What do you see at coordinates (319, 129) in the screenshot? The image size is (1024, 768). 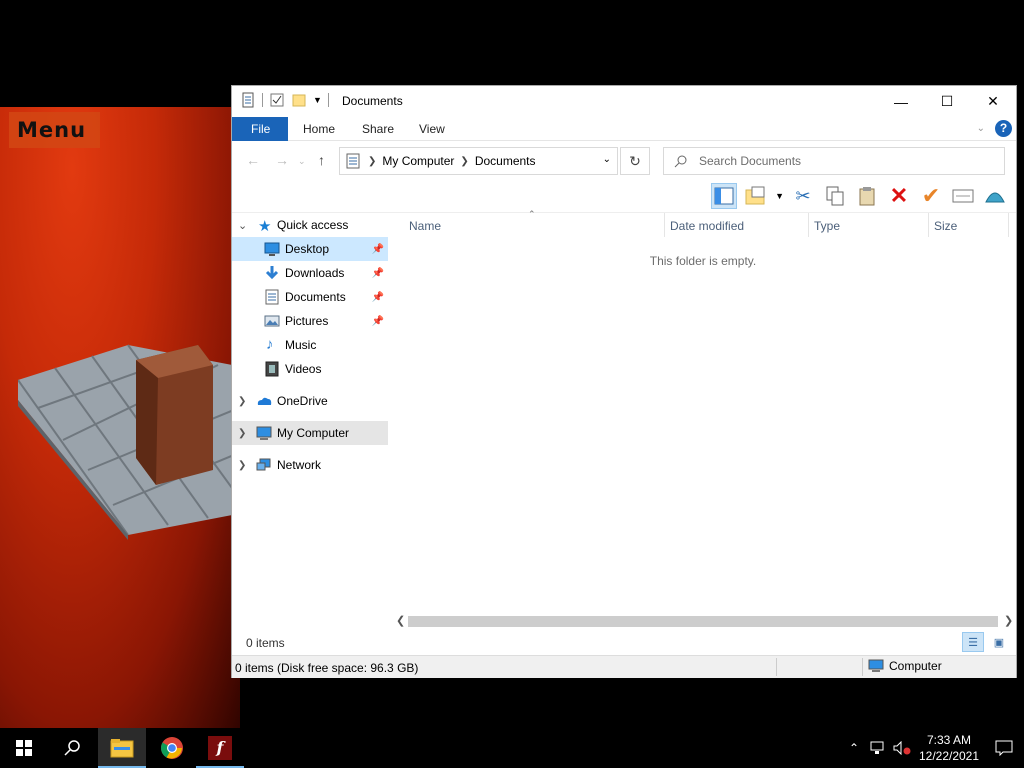 I see `tab-home: Home` at bounding box center [319, 129].